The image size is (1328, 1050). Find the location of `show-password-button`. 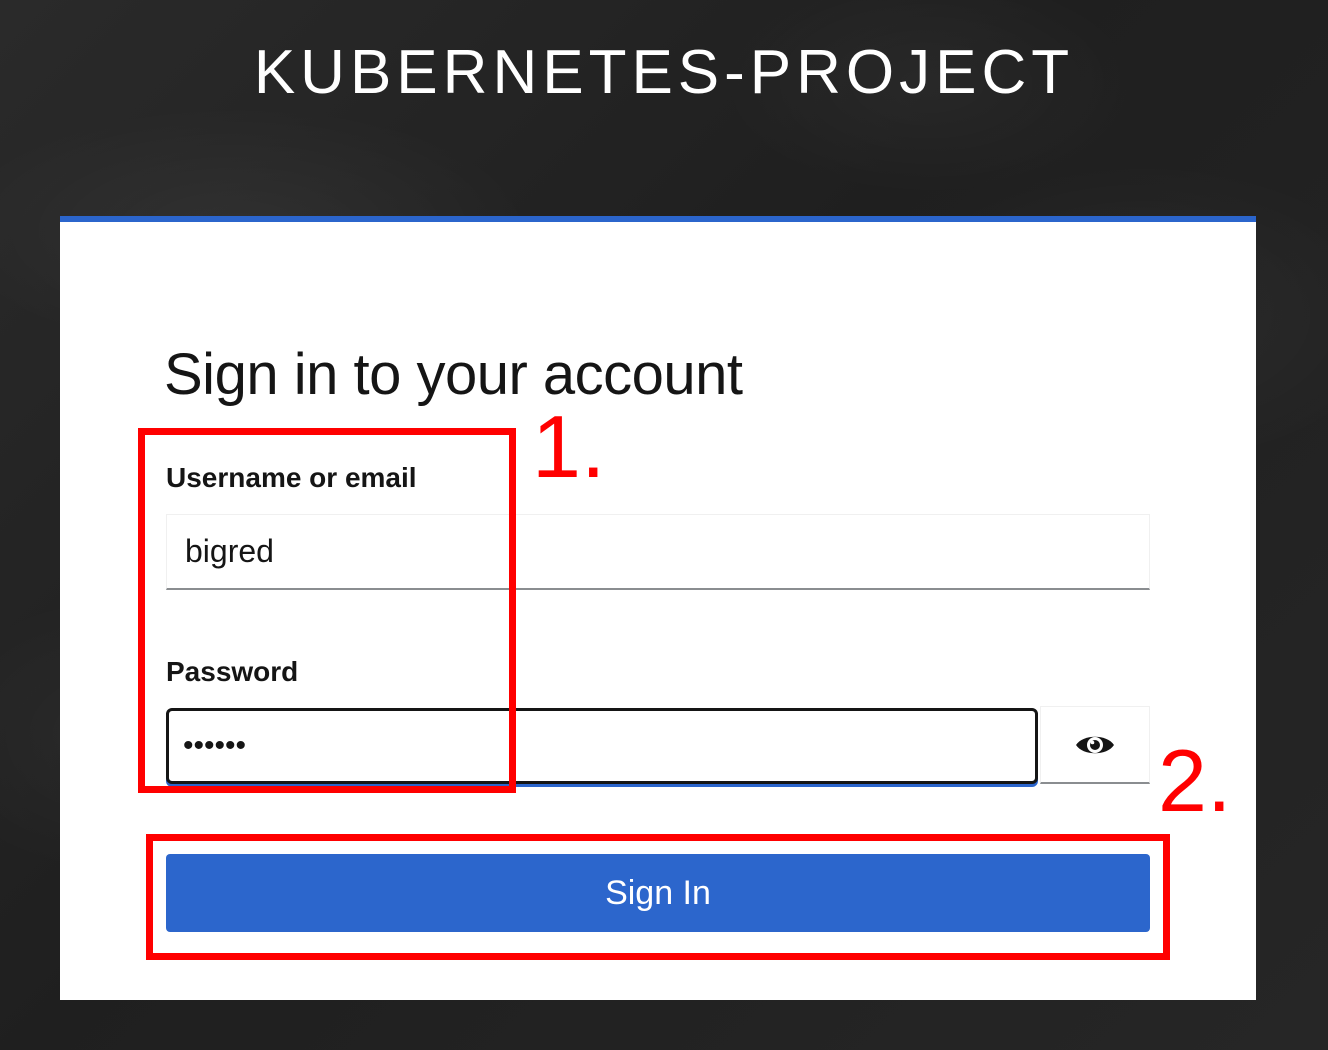

show-password-button is located at coordinates (1095, 745).